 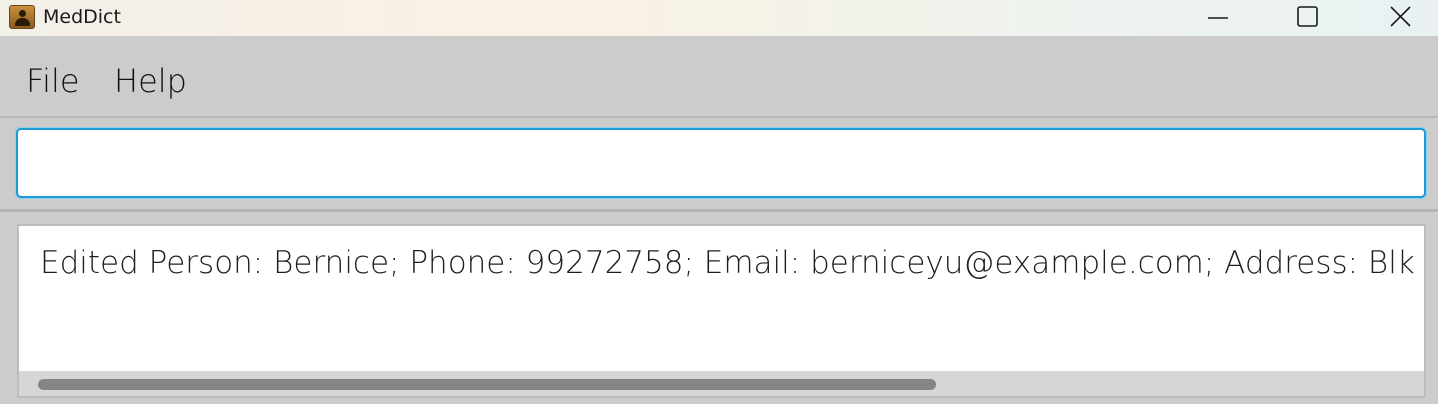 I want to click on menu-help: Help, so click(x=150, y=81).